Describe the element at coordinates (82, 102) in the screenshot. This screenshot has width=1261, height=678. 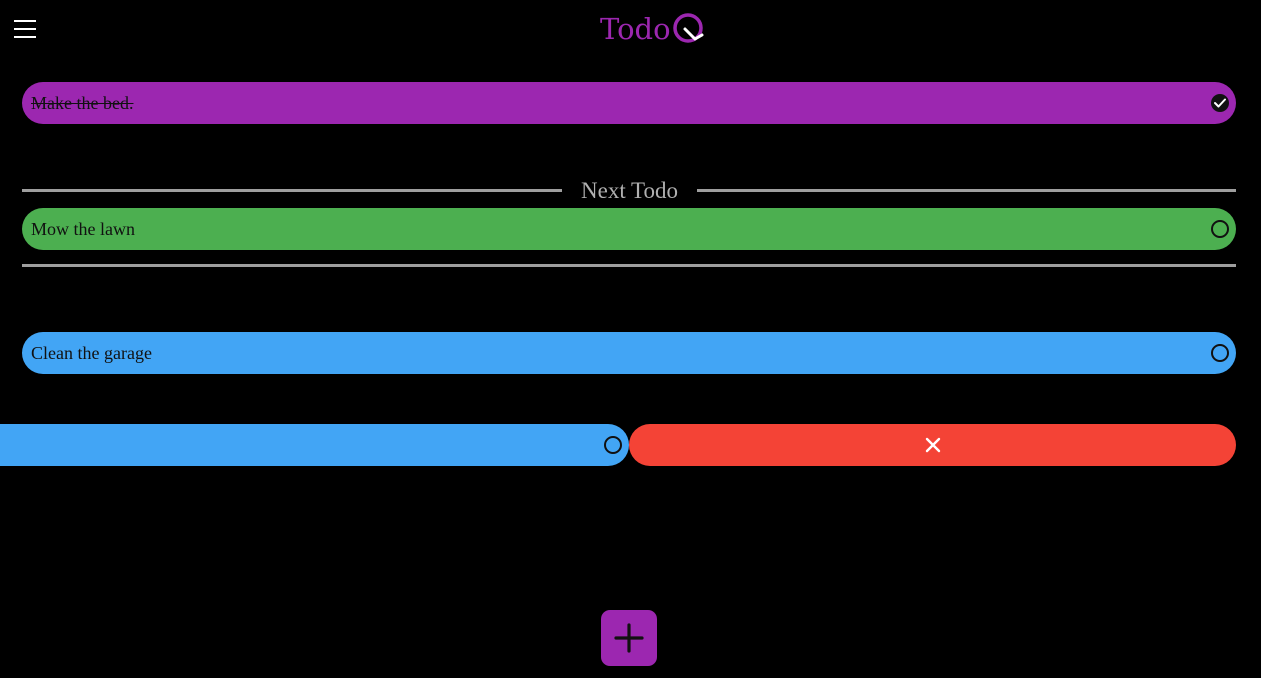
I see `todo-text: Make the bed.` at that location.